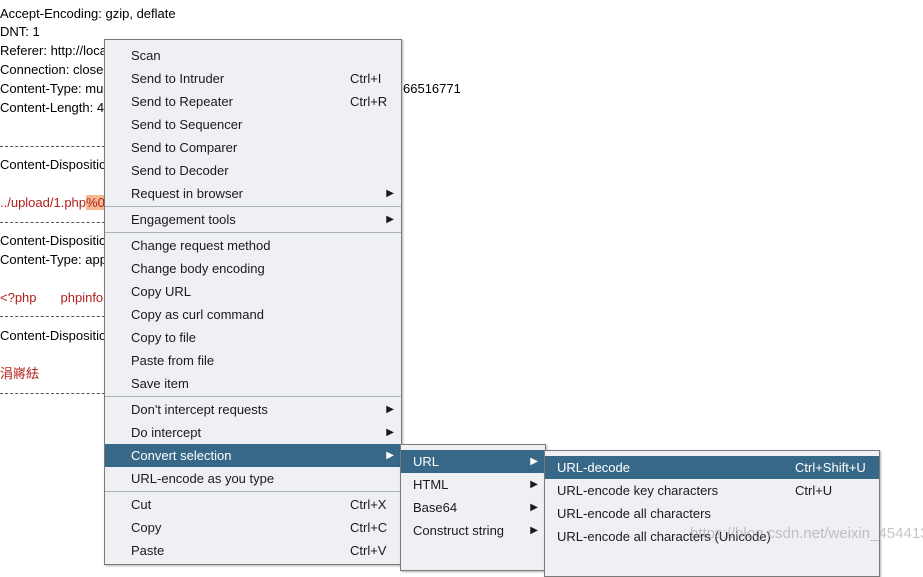 The image size is (923, 577). Describe the element at coordinates (432, 88) in the screenshot. I see `boundary-tail: 66516771` at that location.